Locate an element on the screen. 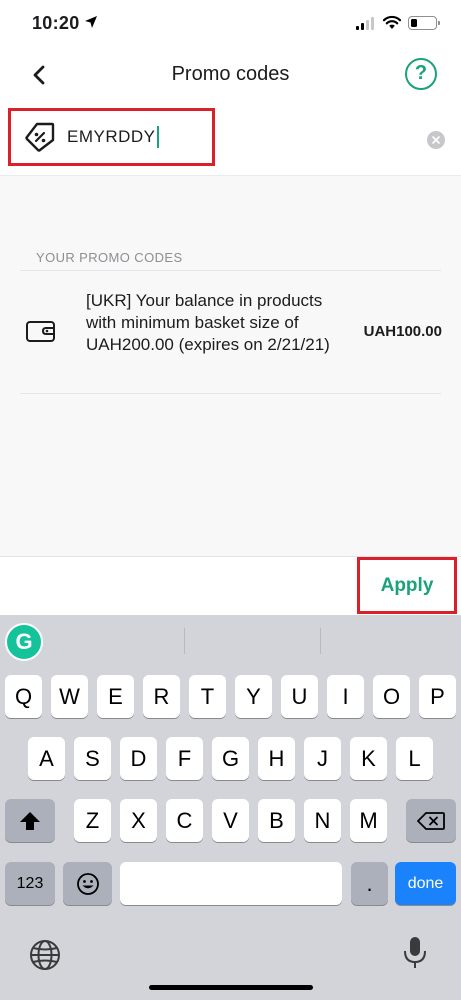 Image resolution: width=461 pixels, height=1000 pixels. battery-icon is located at coordinates (424, 23).